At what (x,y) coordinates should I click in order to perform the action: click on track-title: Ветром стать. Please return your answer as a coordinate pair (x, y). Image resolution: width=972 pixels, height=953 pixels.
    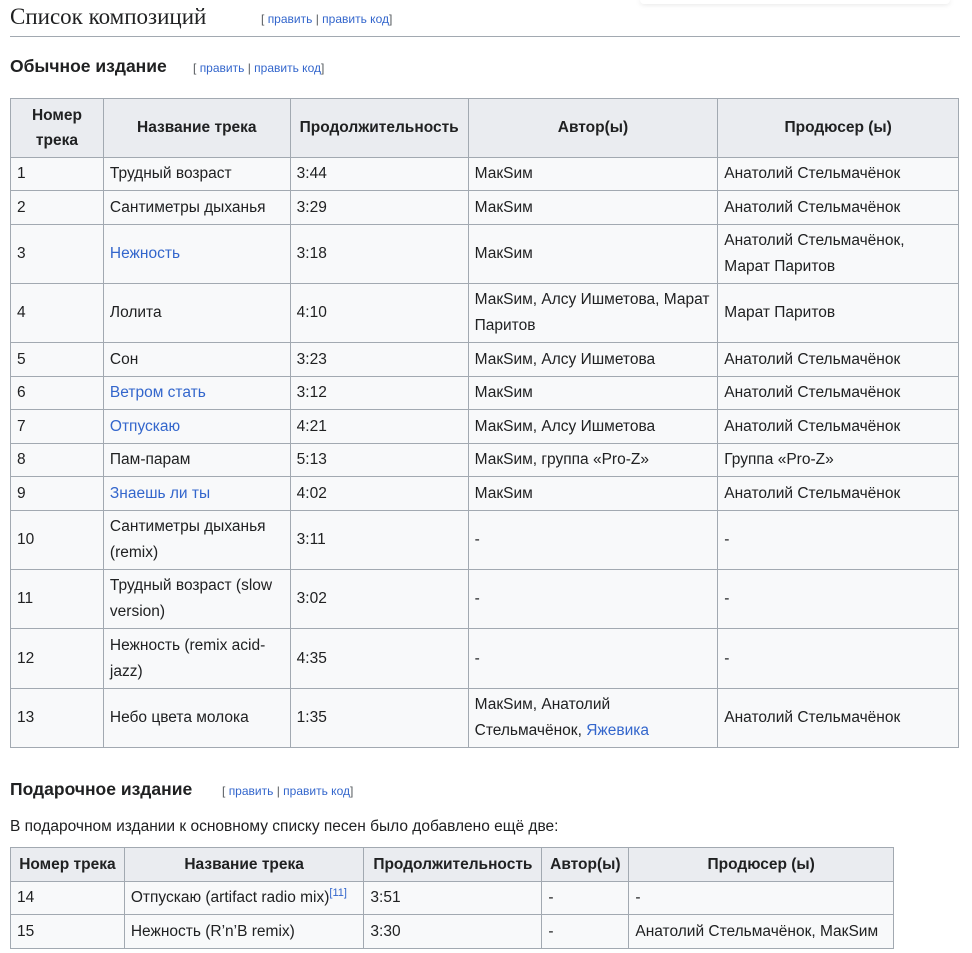
    Looking at the image, I should click on (196, 393).